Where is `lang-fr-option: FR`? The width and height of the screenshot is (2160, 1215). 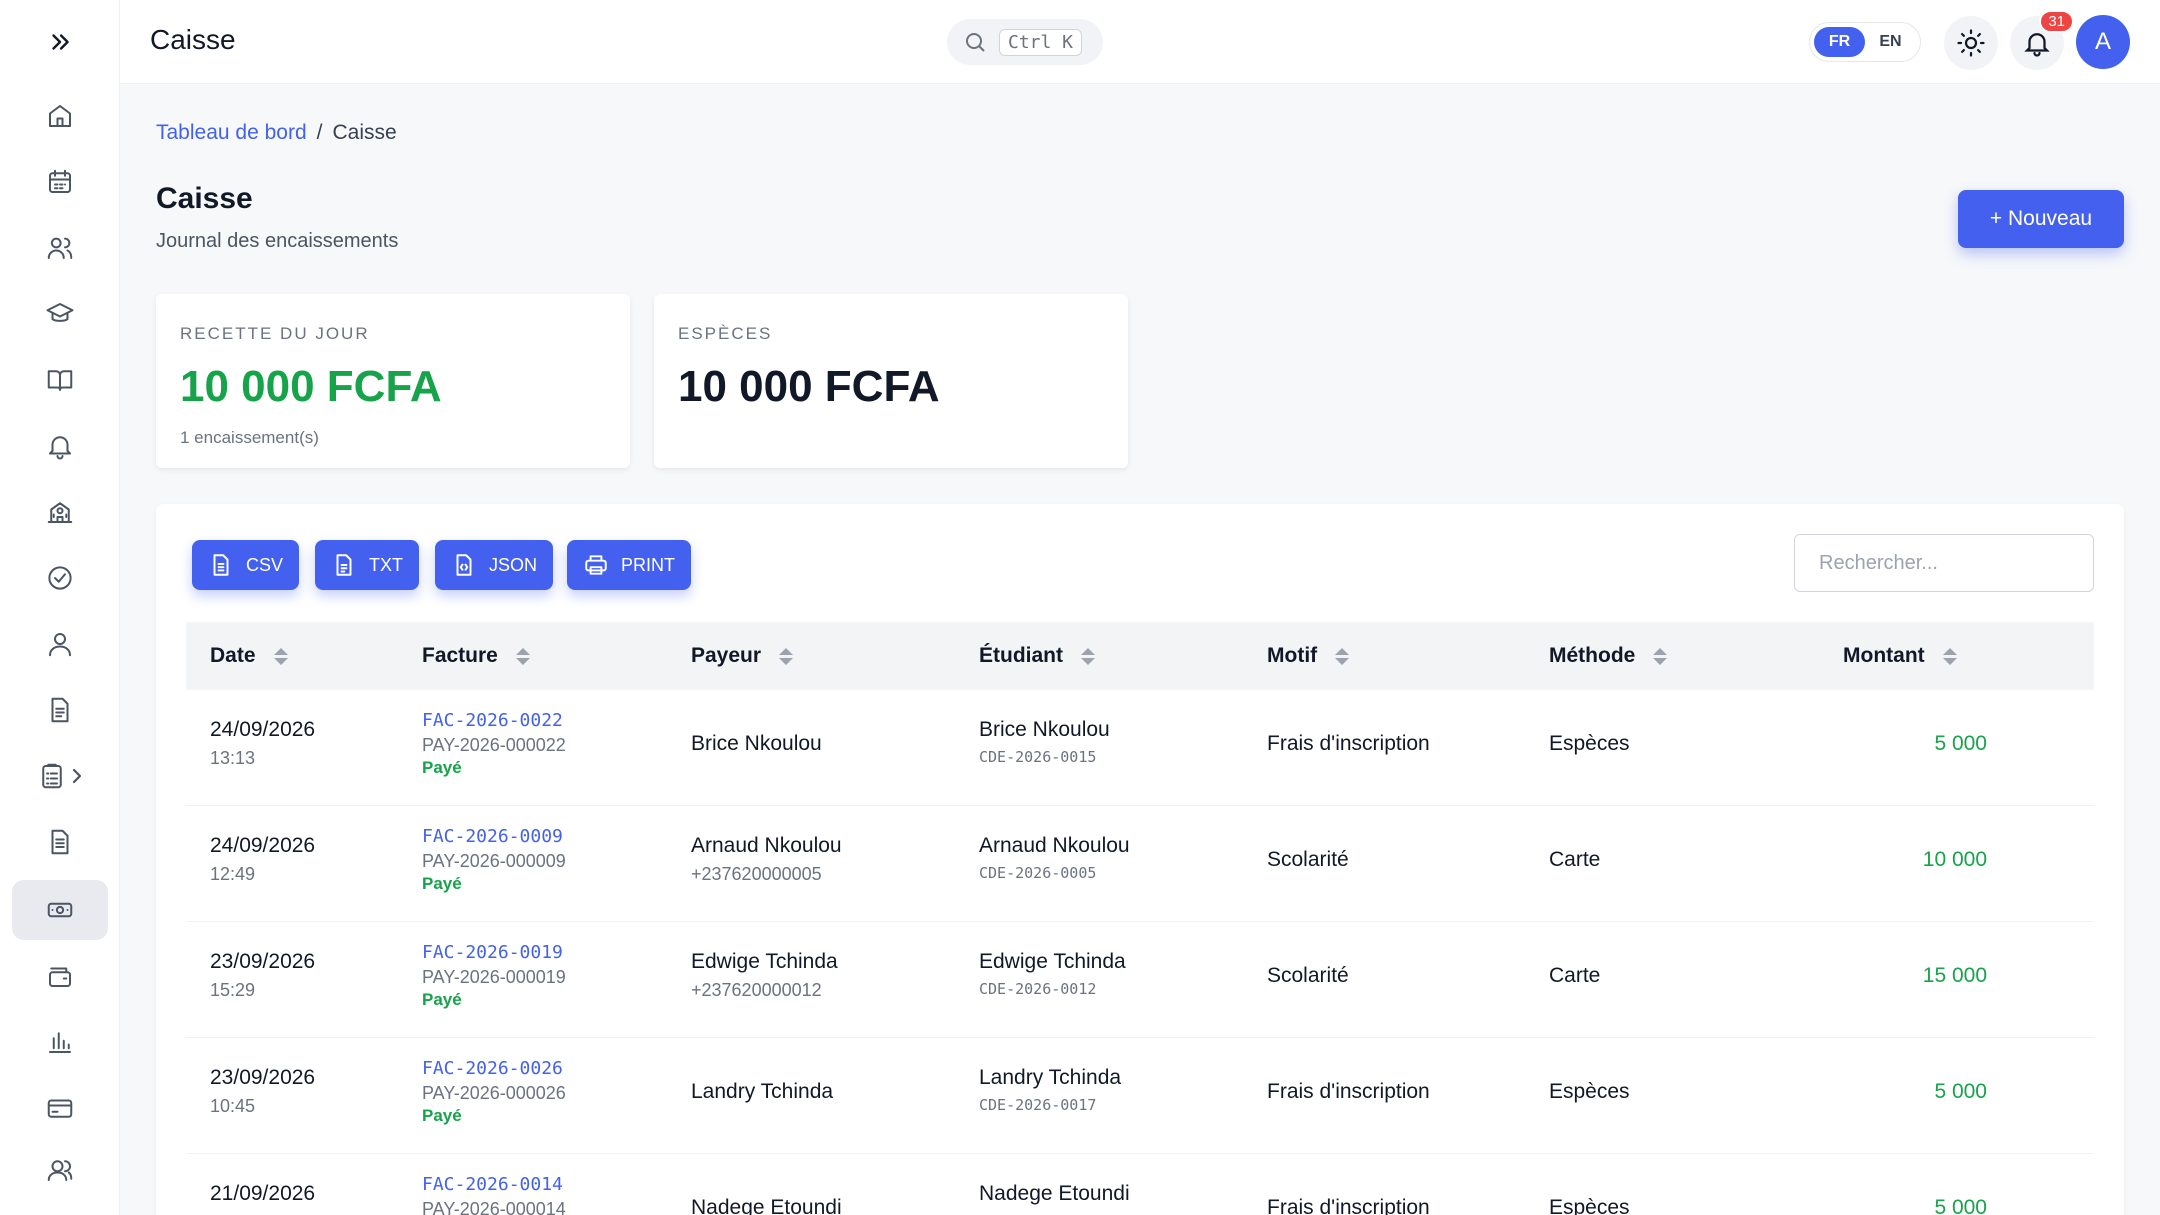 lang-fr-option: FR is located at coordinates (1839, 42).